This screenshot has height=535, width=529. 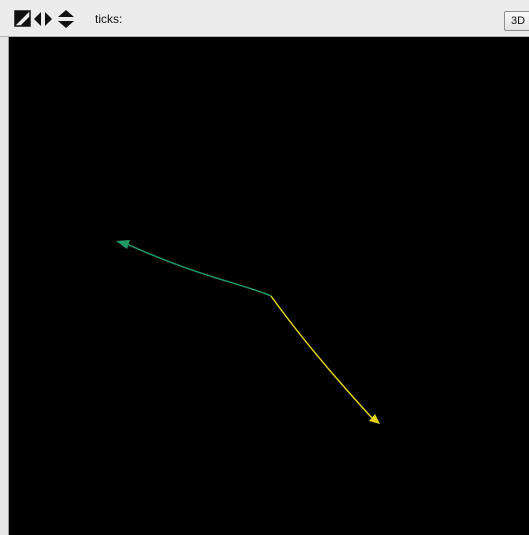 What do you see at coordinates (123, 244) in the screenshot?
I see `green-arrowhead-icon` at bounding box center [123, 244].